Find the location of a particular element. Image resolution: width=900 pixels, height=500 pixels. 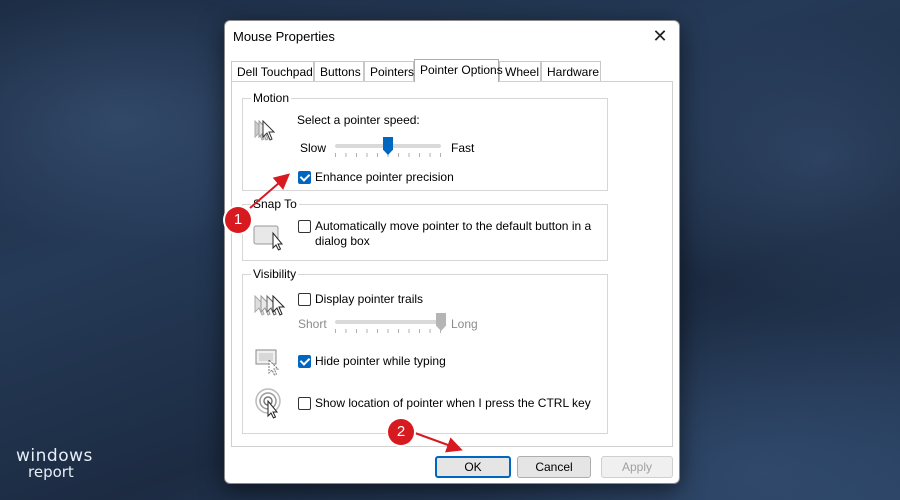

annotation-marker-1: 1 is located at coordinates (238, 220).